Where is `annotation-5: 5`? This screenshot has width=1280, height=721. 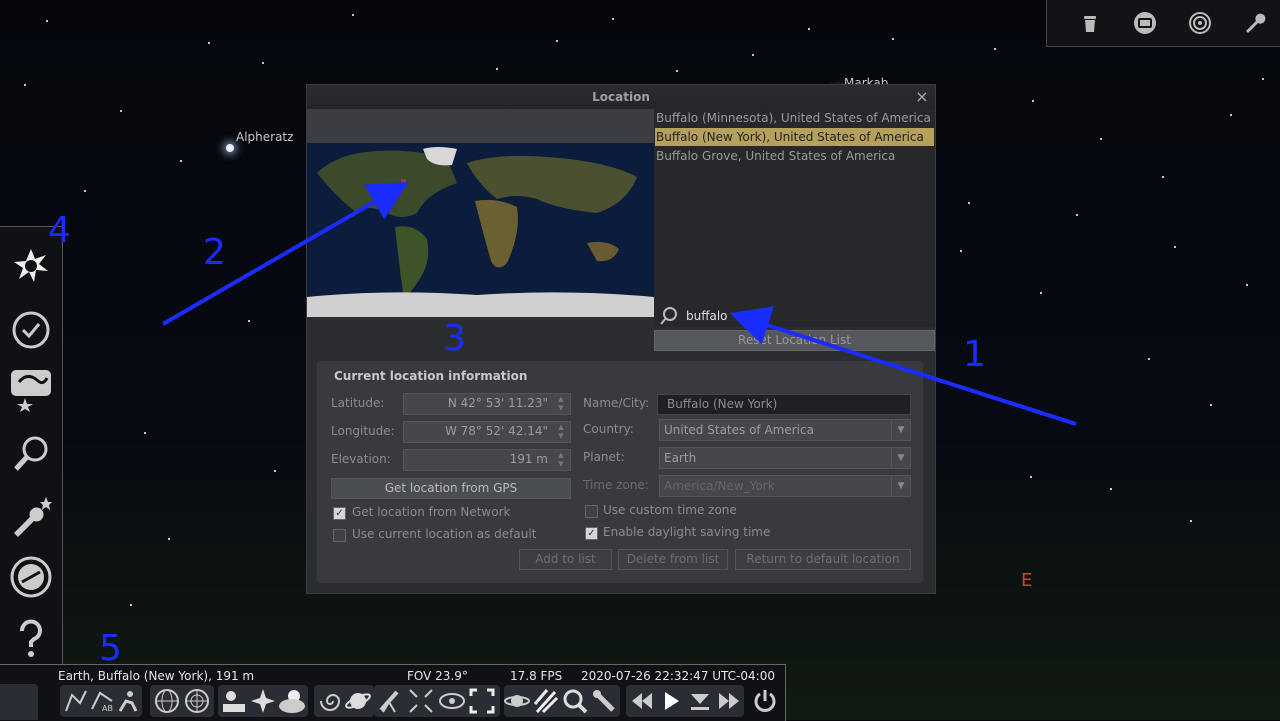 annotation-5: 5 is located at coordinates (110, 648).